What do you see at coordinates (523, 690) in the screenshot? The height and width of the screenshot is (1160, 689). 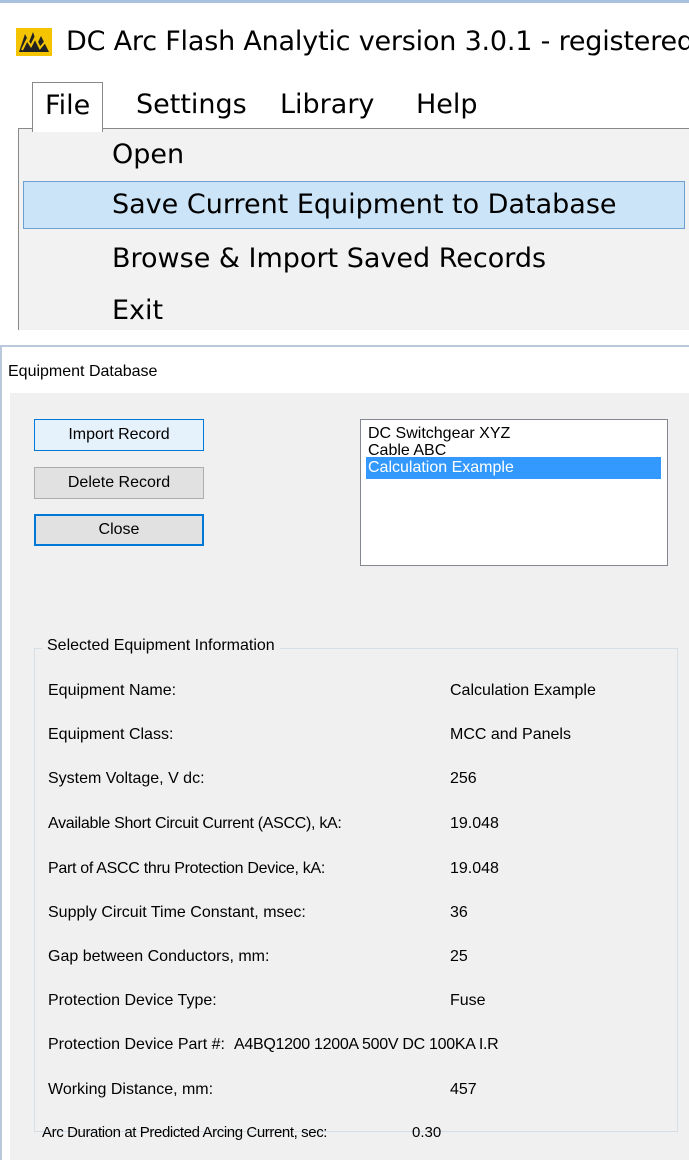 I see `equipment-name-value: Calculation Example` at bounding box center [523, 690].